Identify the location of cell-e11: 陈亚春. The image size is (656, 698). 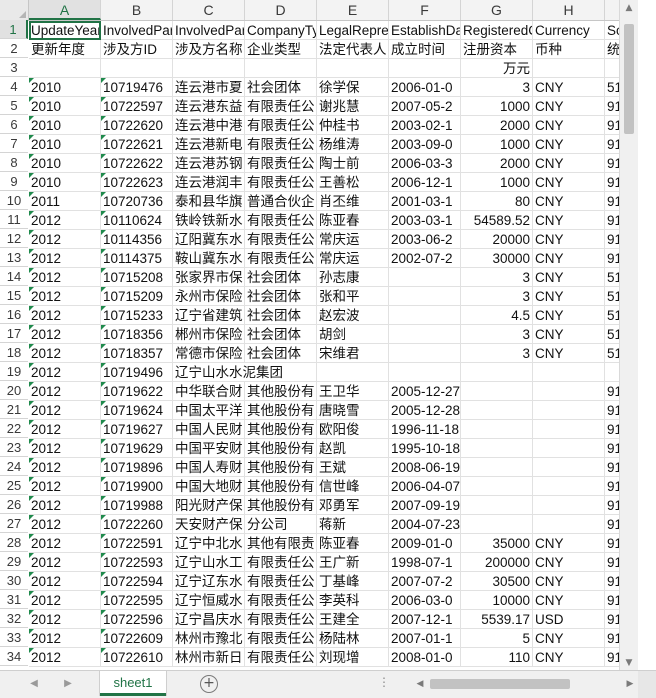
(353, 220).